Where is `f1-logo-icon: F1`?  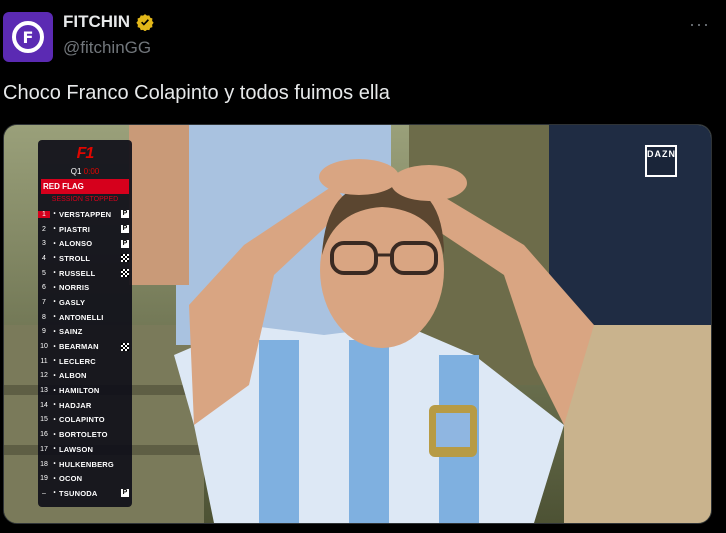 f1-logo-icon: F1 is located at coordinates (85, 153).